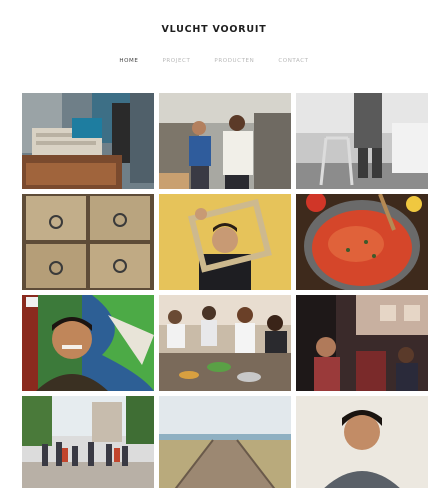 This screenshot has height=488, width=428. What do you see at coordinates (214, 29) in the screenshot?
I see `site-title: VLUCHT VOORUIT` at bounding box center [214, 29].